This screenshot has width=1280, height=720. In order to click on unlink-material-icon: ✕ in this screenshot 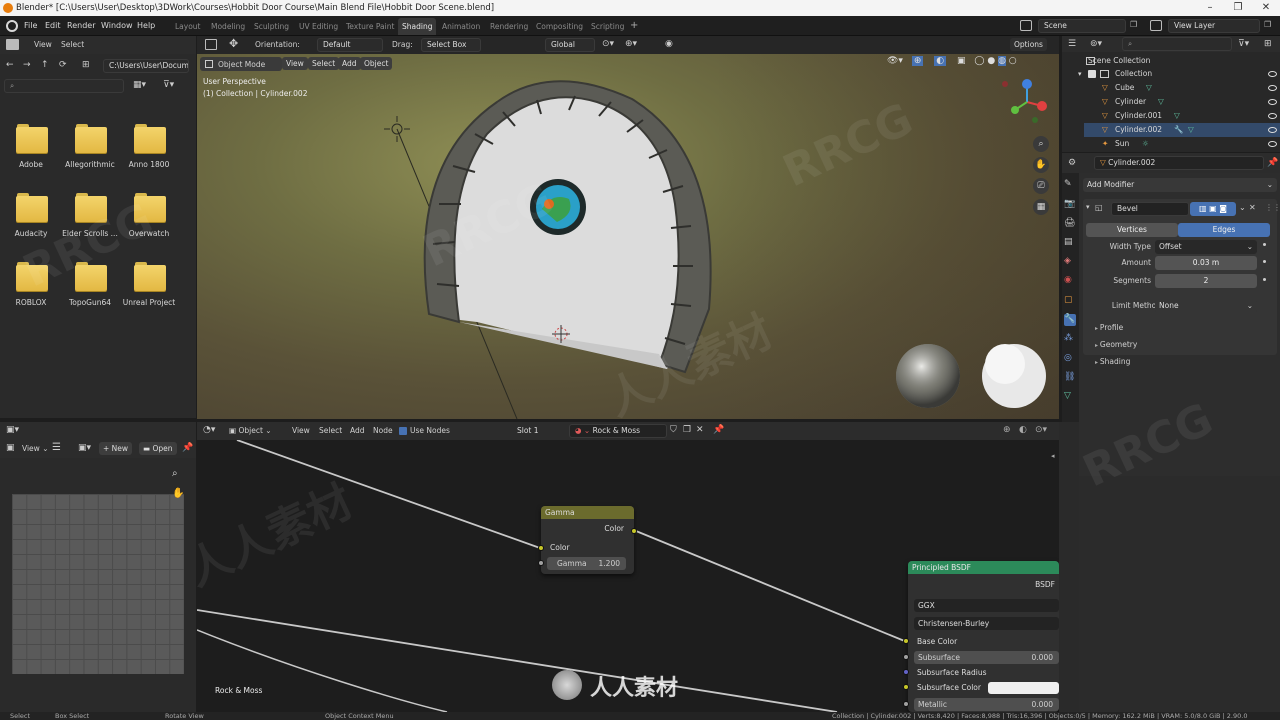, I will do `click(700, 430)`.